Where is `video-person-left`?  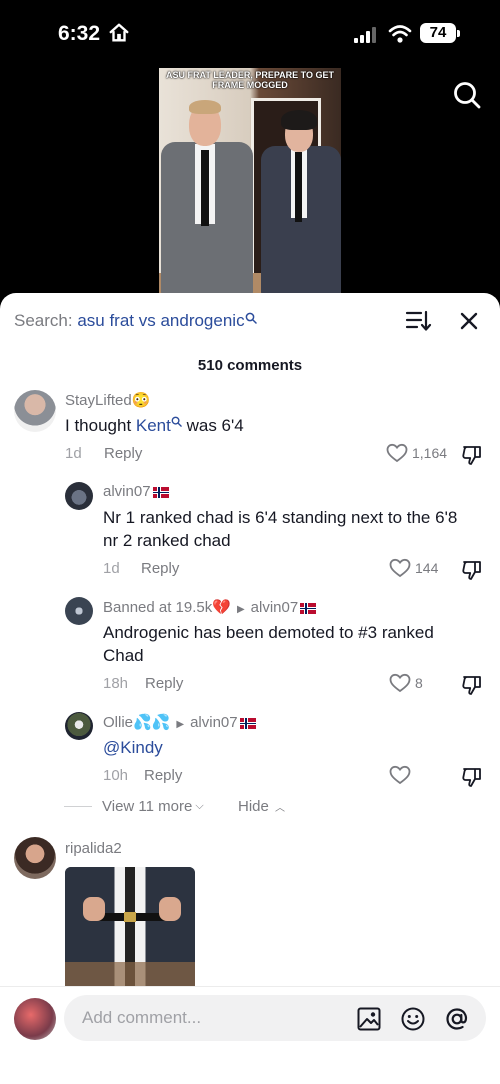
video-person-left is located at coordinates (209, 182).